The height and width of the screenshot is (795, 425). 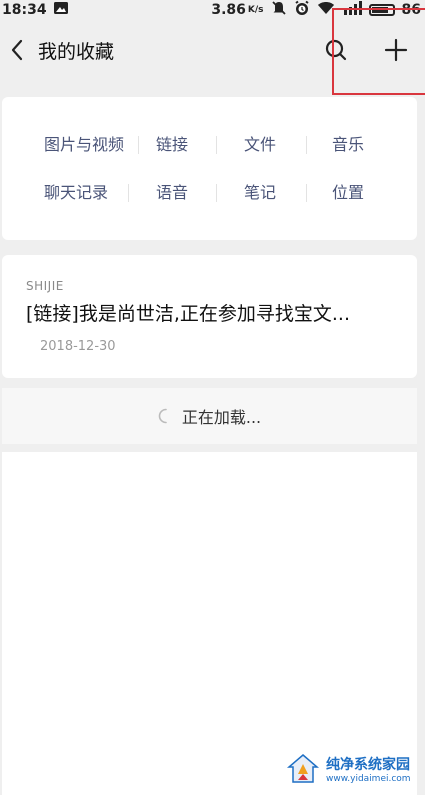 What do you see at coordinates (228, 10) in the screenshot?
I see `network-speed: 3.86` at bounding box center [228, 10].